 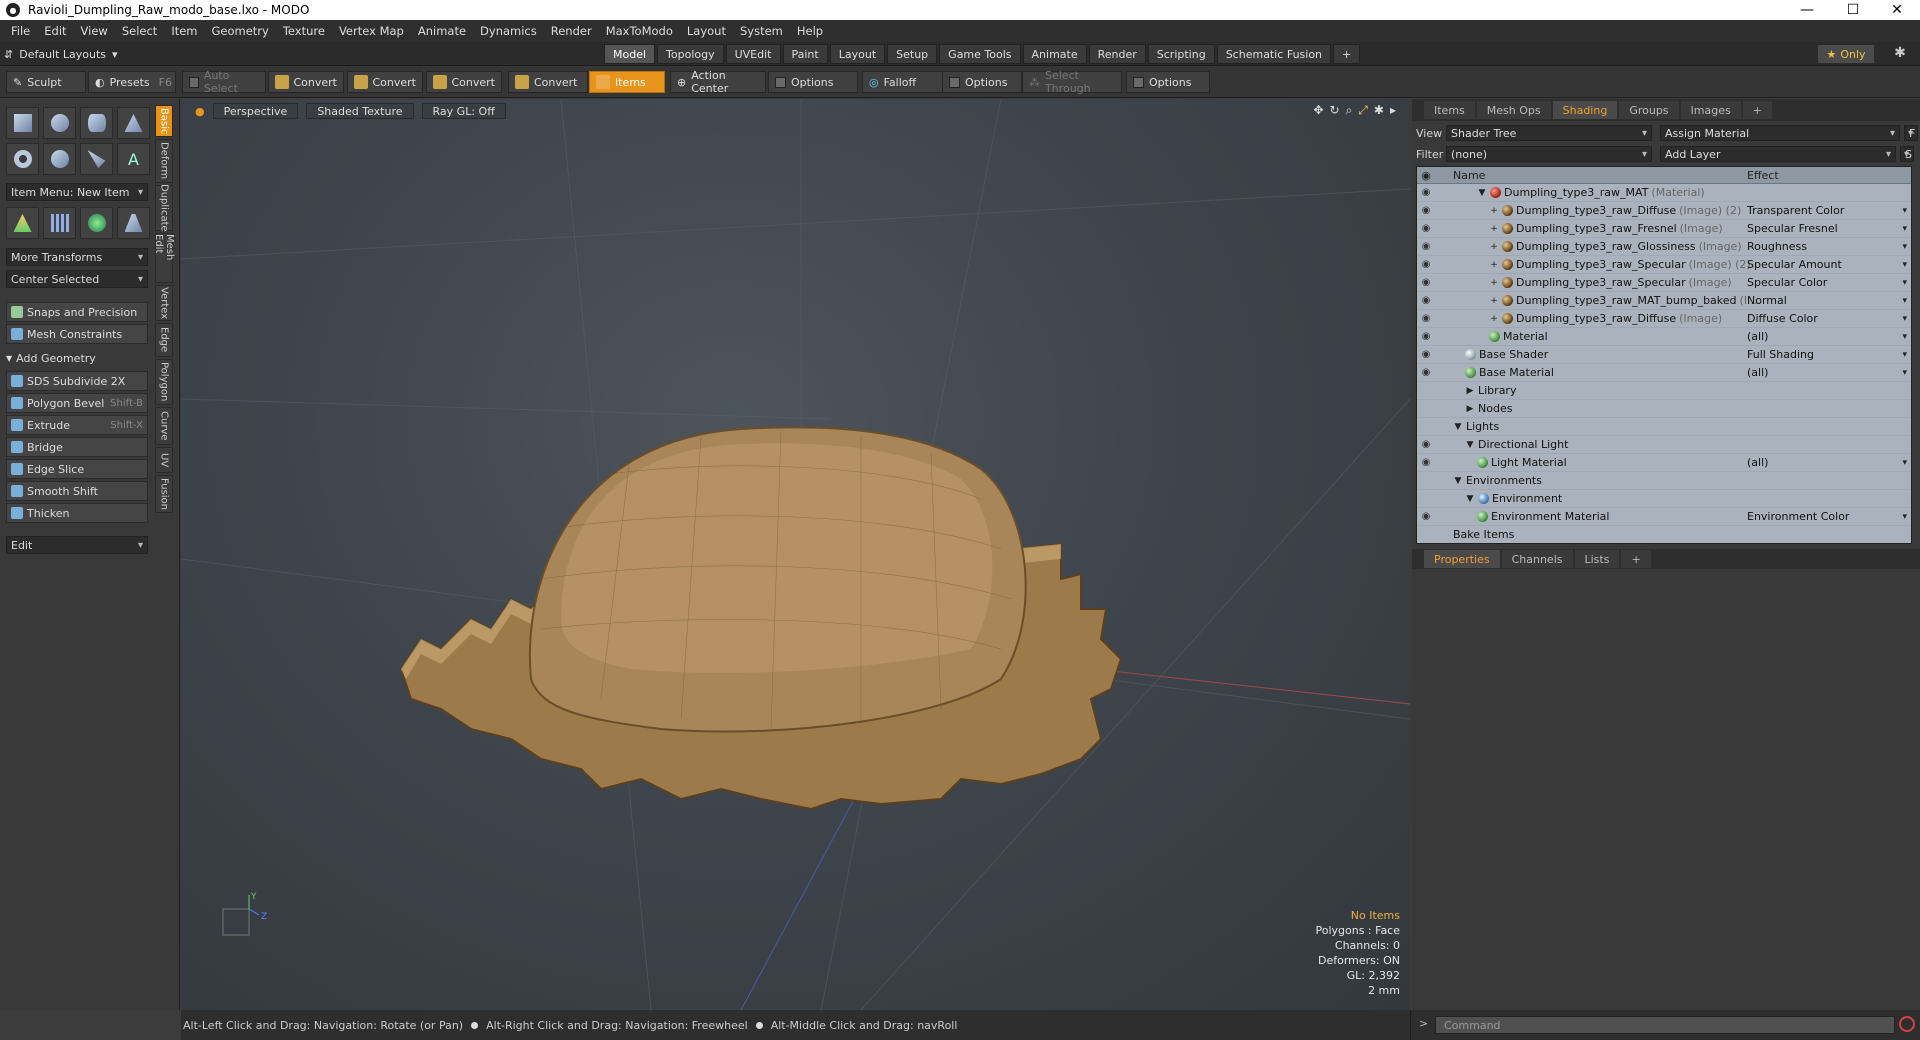 I want to click on menu-view: View, so click(x=94, y=31).